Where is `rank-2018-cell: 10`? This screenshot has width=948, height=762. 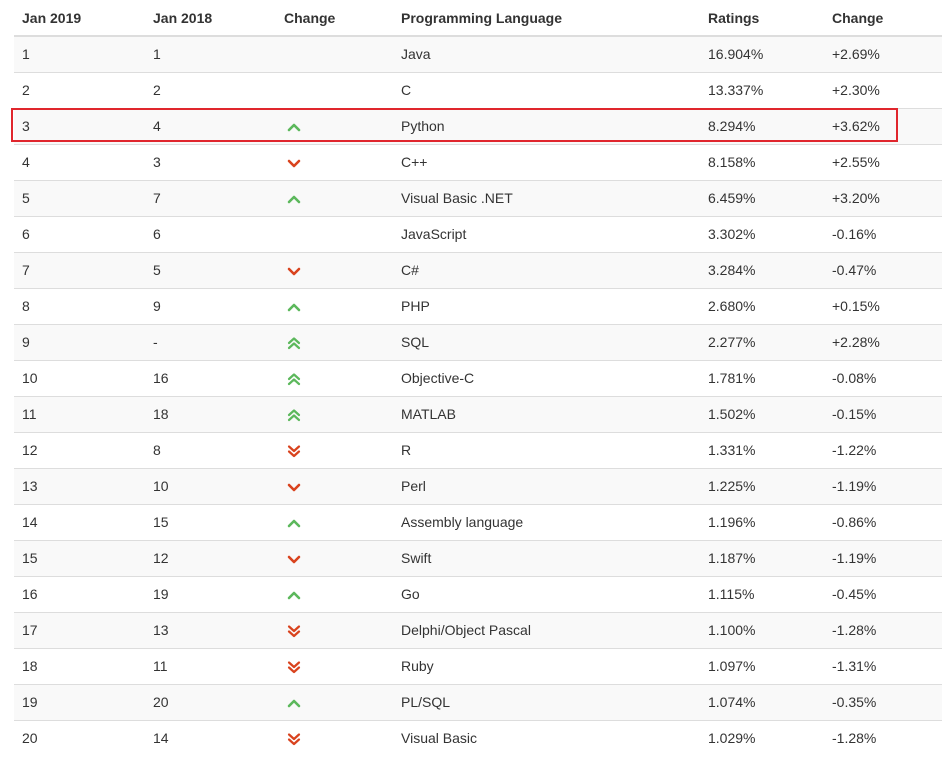
rank-2018-cell: 10 is located at coordinates (210, 485).